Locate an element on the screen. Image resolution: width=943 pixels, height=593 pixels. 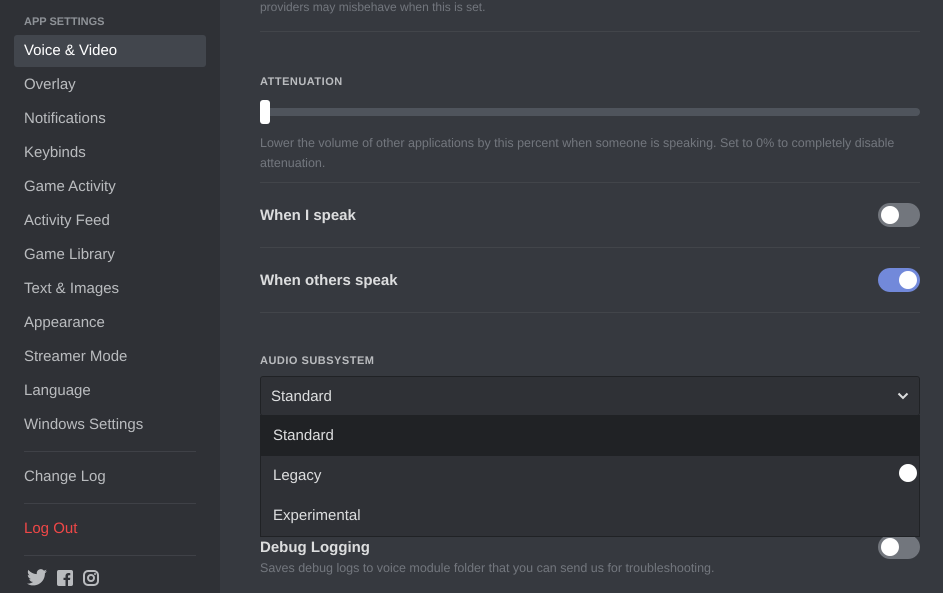
setting-label: Debug Logging is located at coordinates (315, 547).